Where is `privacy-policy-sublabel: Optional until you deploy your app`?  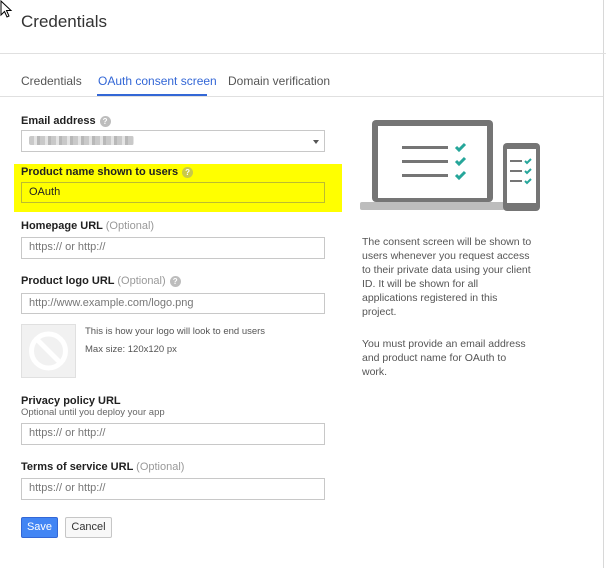 privacy-policy-sublabel: Optional until you deploy your app is located at coordinates (93, 412).